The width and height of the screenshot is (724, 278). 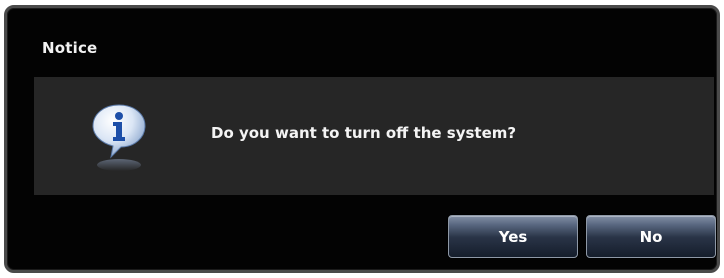 I want to click on info-icon, so click(x=119, y=137).